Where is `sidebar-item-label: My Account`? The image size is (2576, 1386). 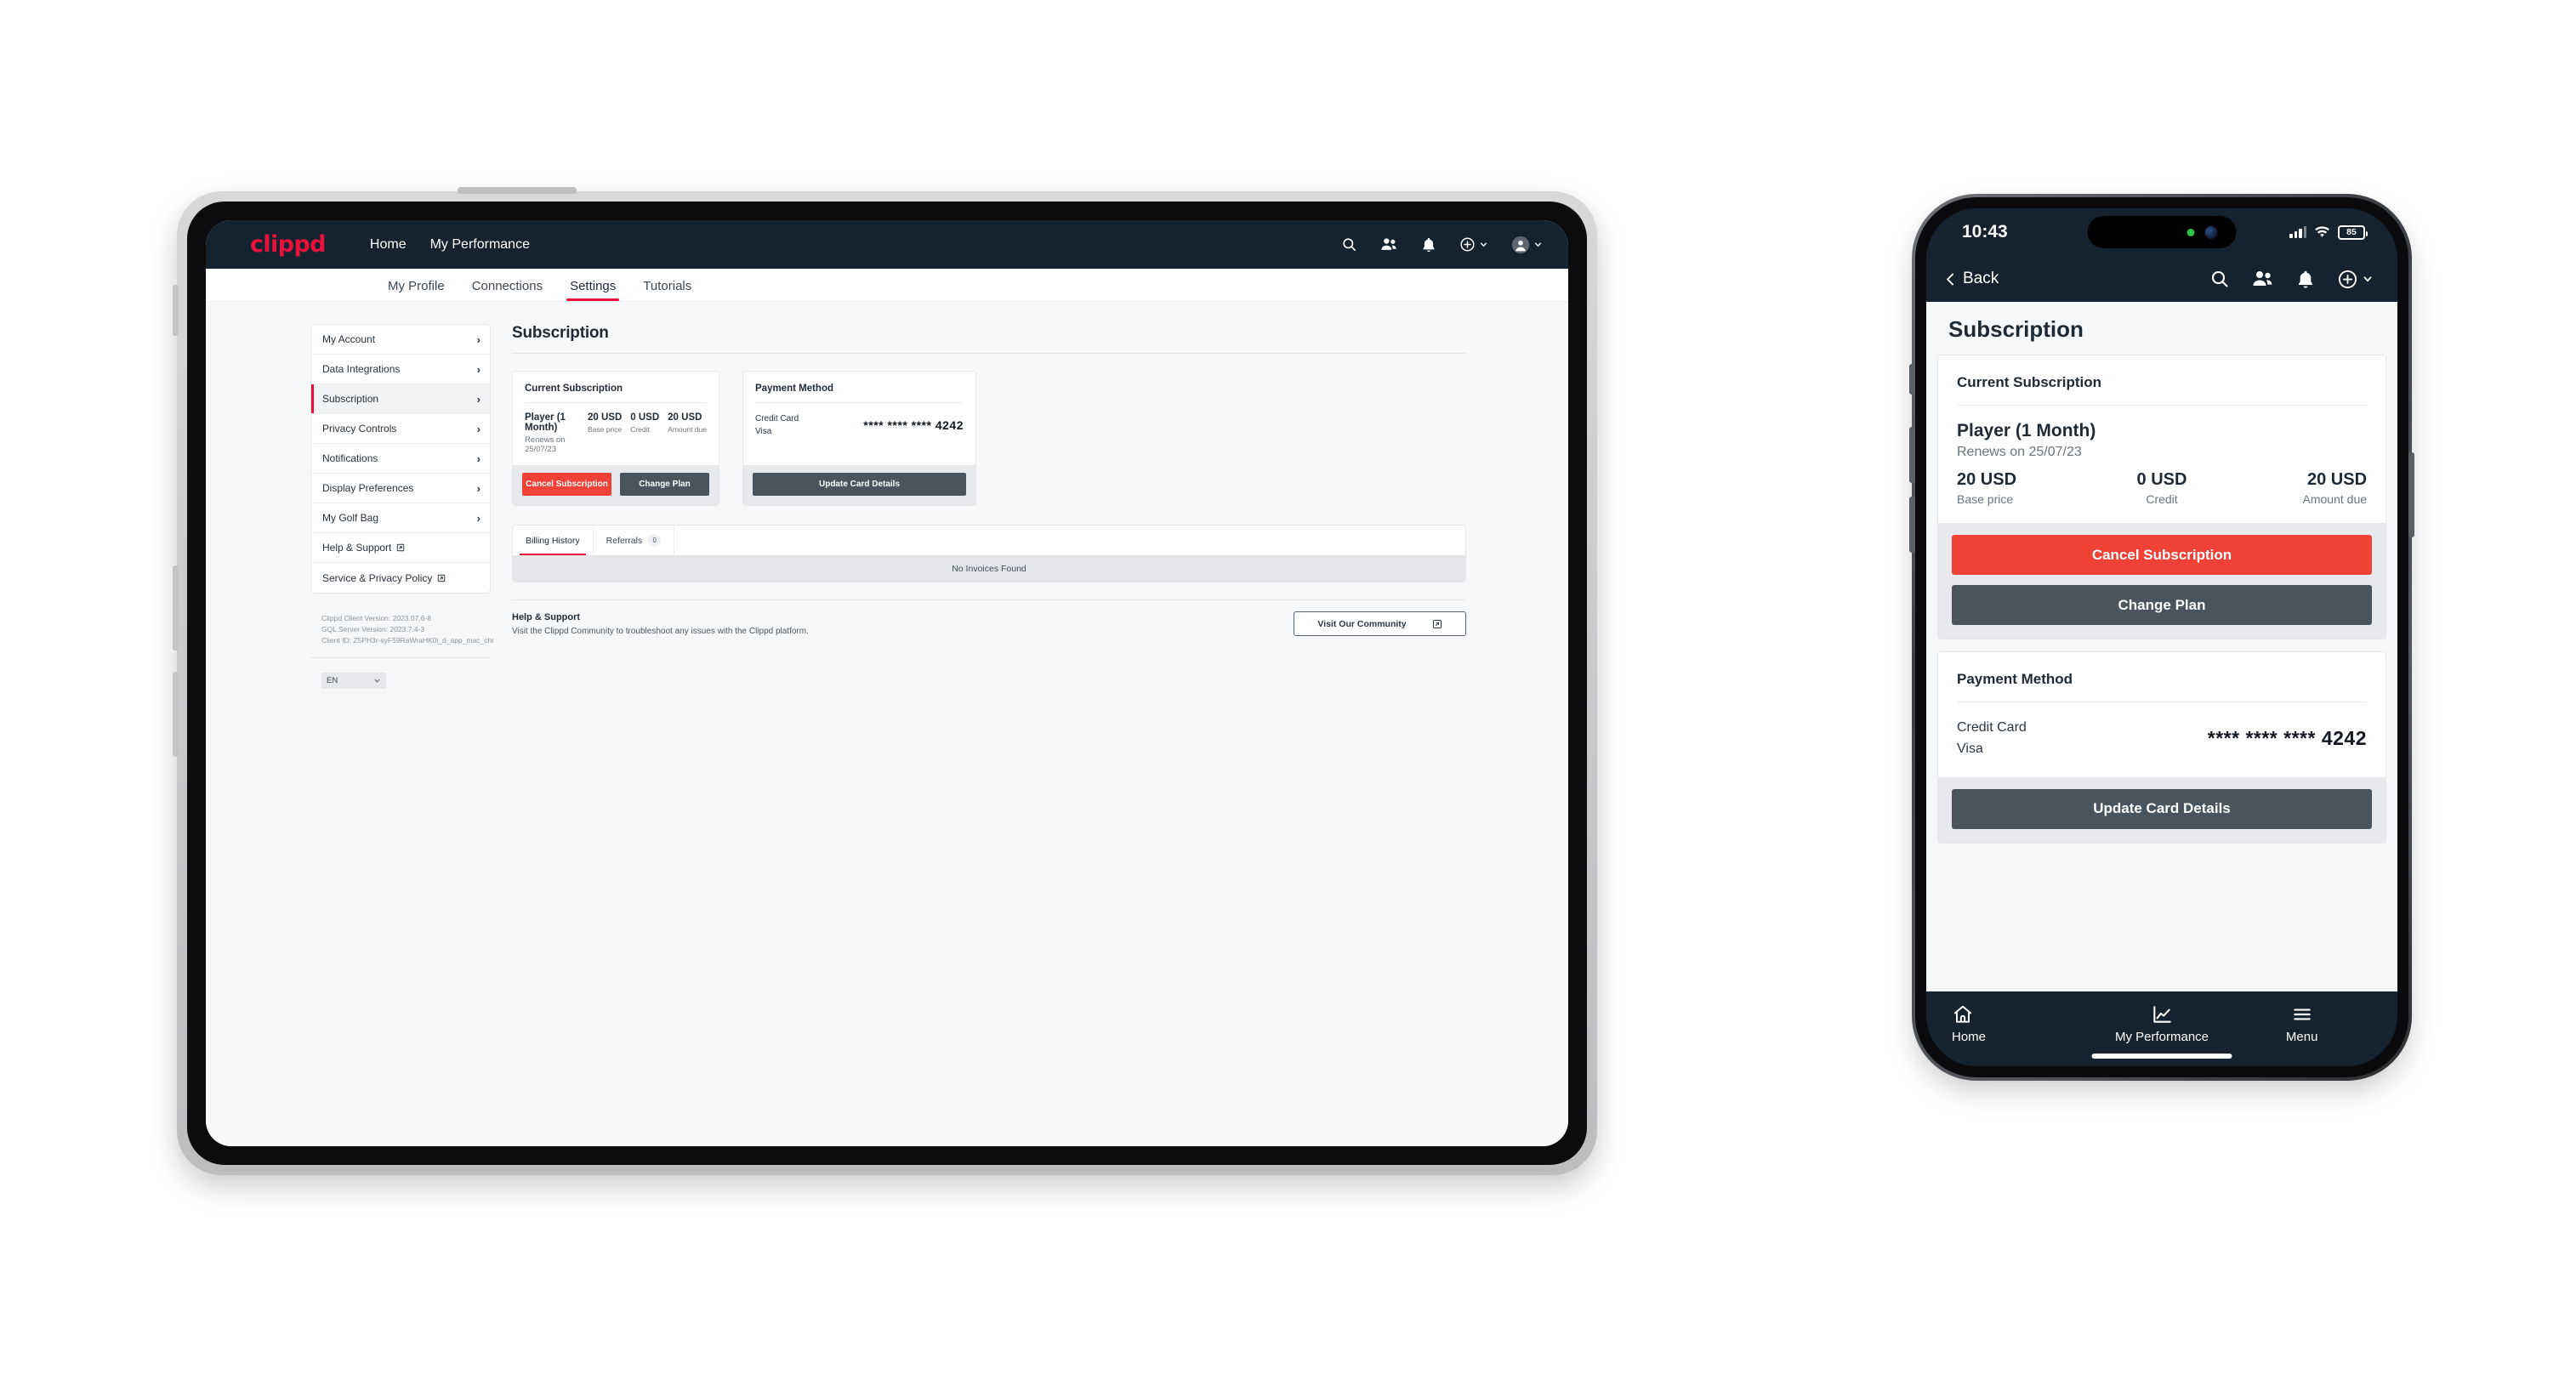 sidebar-item-label: My Account is located at coordinates (349, 339).